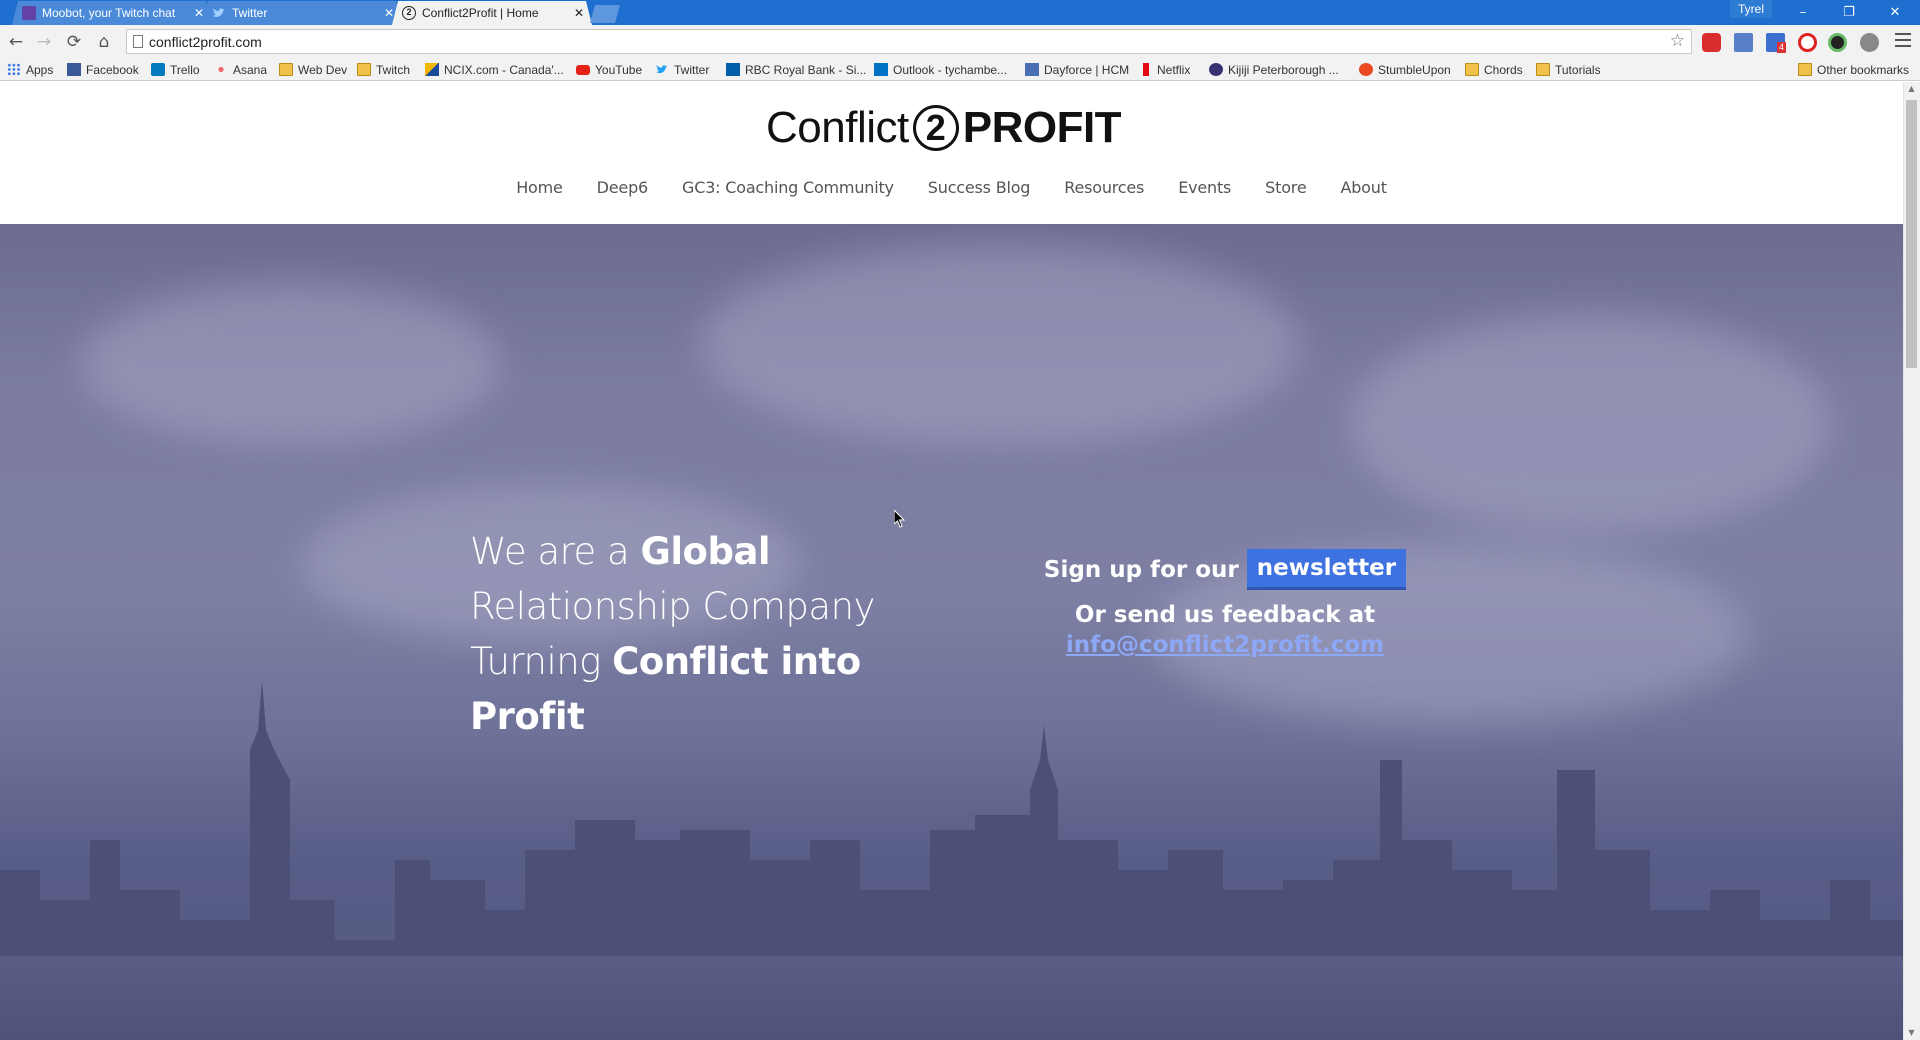 The image size is (1920, 1040). Describe the element at coordinates (1776, 43) in the screenshot. I see `mail-checker-icon: 4` at that location.